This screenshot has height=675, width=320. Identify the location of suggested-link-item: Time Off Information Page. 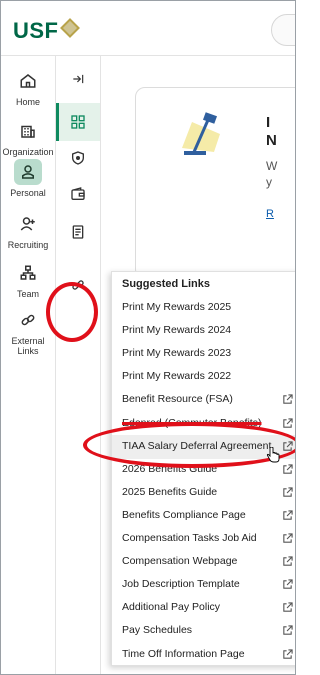
(203, 655).